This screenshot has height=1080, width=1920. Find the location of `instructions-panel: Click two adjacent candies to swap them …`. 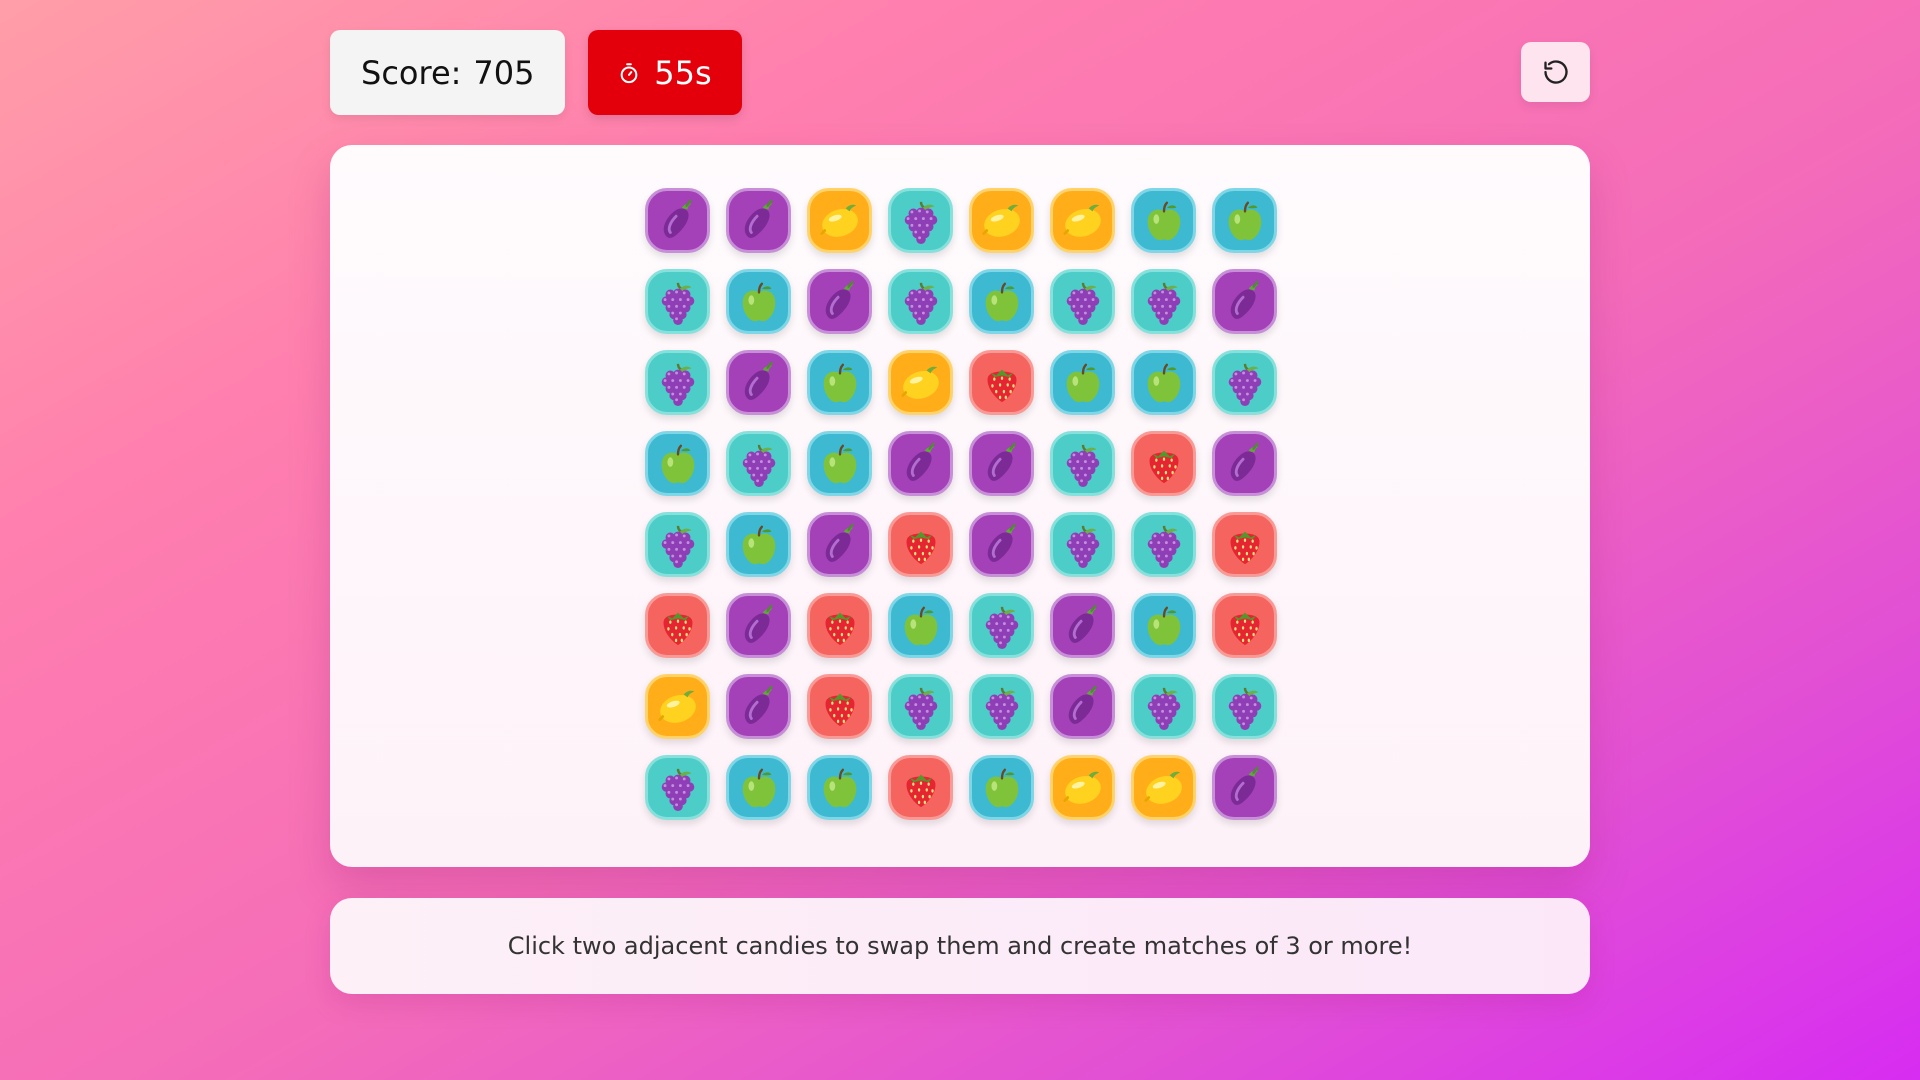

instructions-panel: Click two adjacent candies to swap them … is located at coordinates (960, 946).